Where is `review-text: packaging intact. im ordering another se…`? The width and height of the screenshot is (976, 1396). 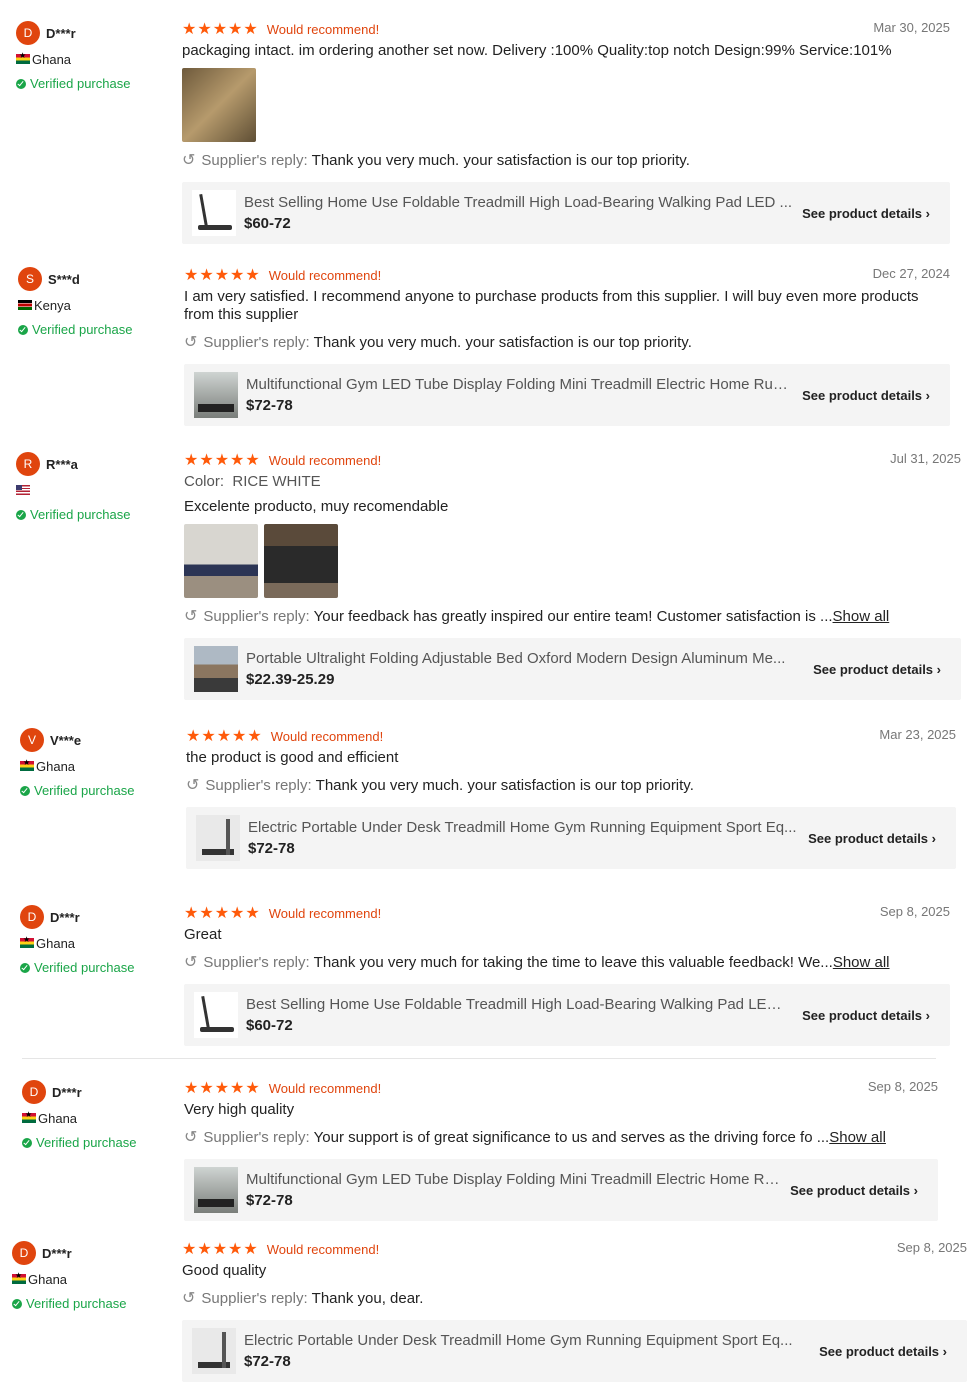
review-text: packaging intact. im ordering another se… is located at coordinates (537, 50).